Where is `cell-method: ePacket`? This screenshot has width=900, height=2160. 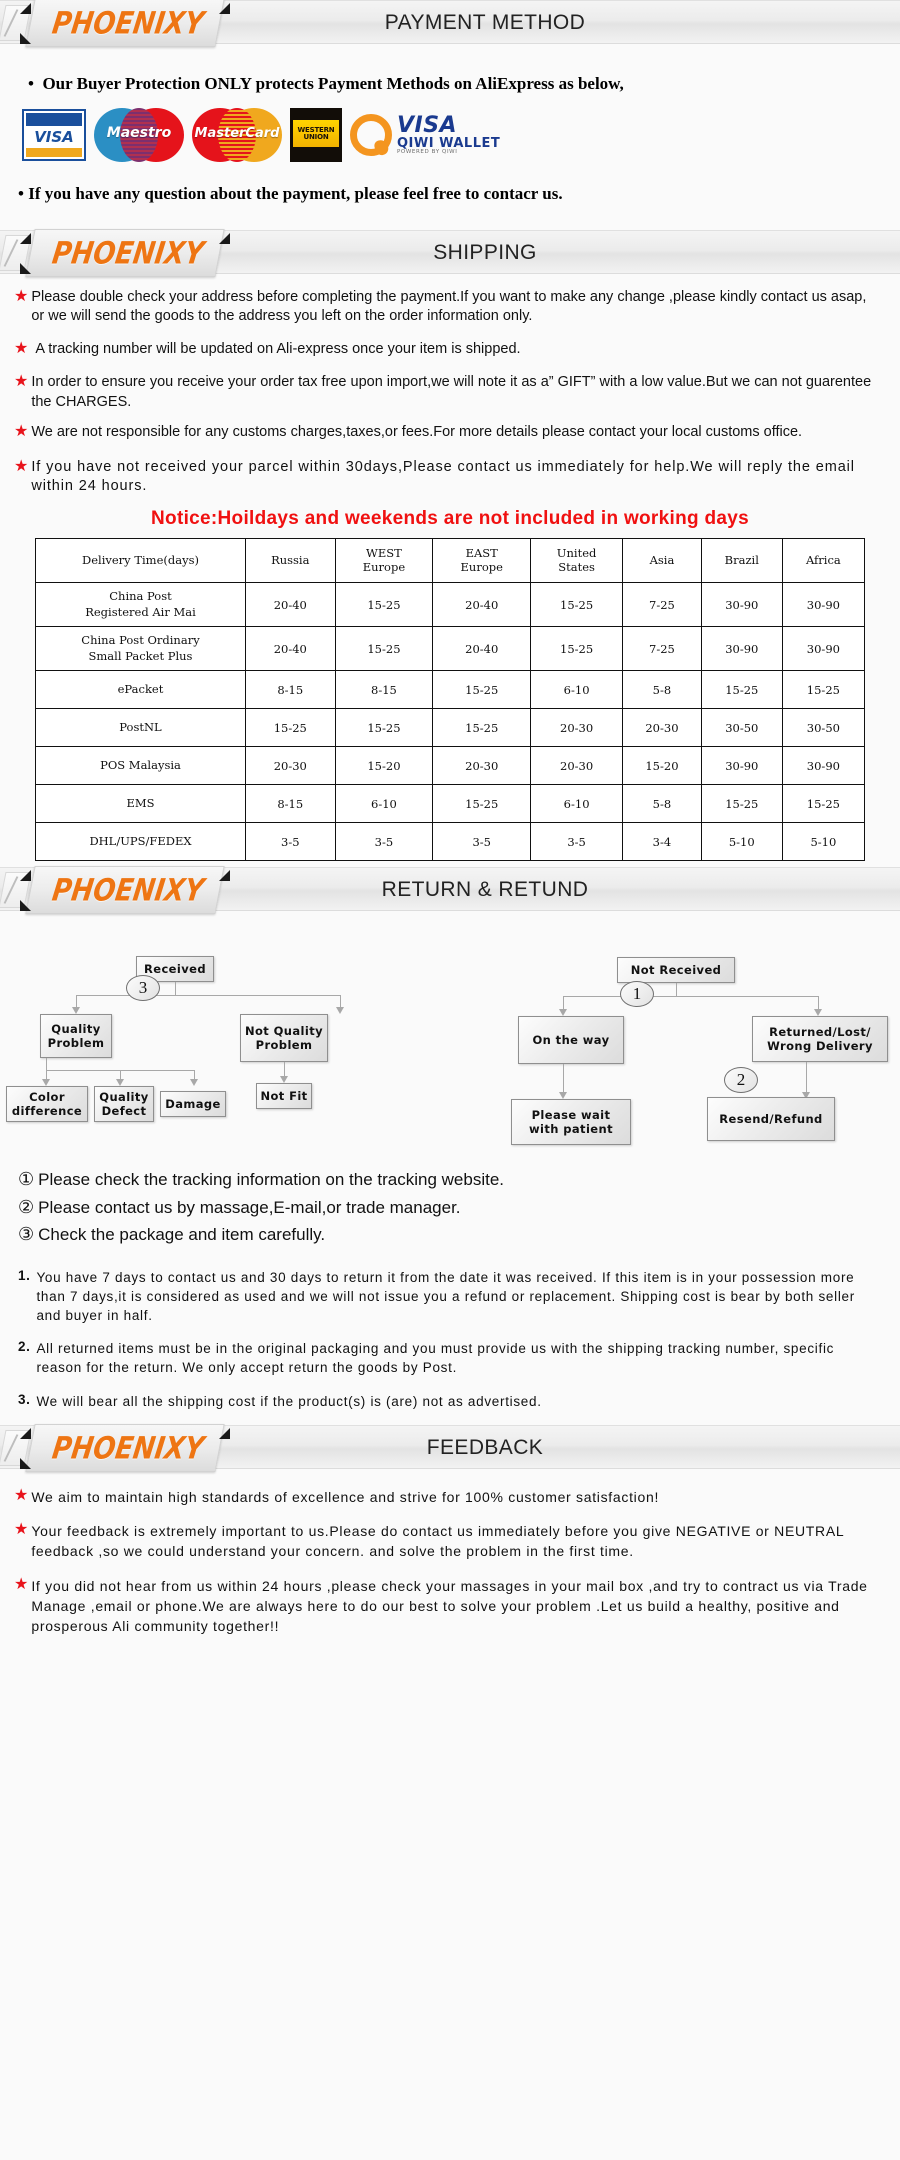 cell-method: ePacket is located at coordinates (140, 690).